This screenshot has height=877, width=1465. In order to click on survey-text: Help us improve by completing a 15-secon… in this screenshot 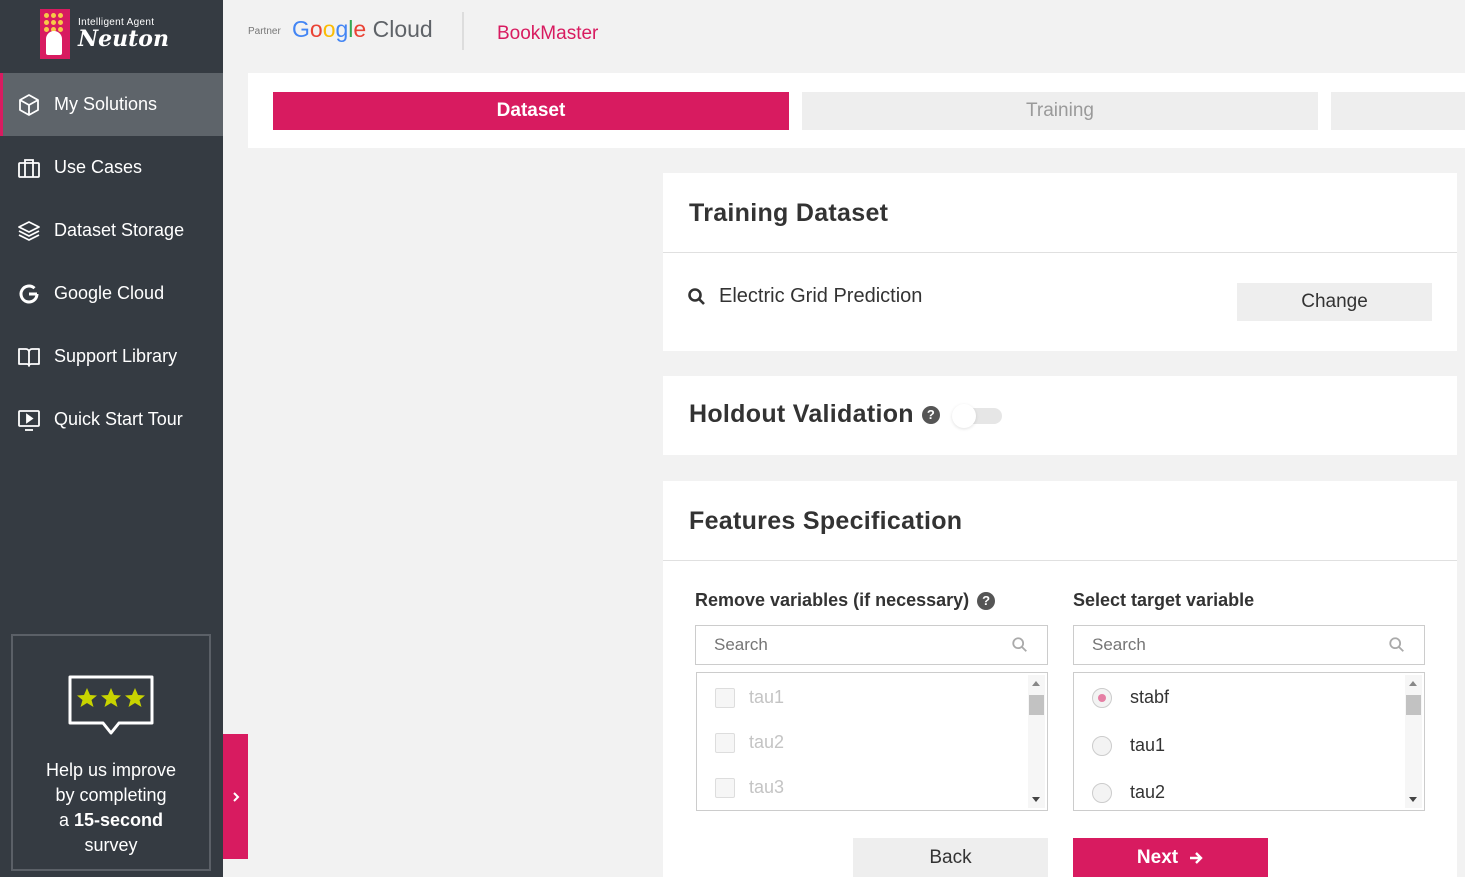, I will do `click(111, 807)`.